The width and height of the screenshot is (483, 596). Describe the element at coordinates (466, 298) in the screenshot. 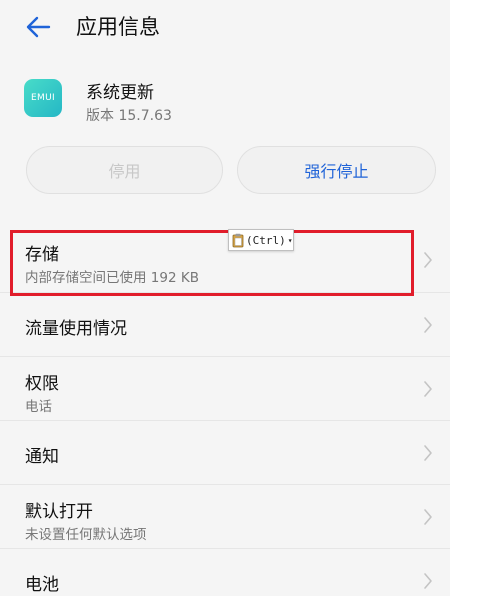

I see `right-margin` at that location.